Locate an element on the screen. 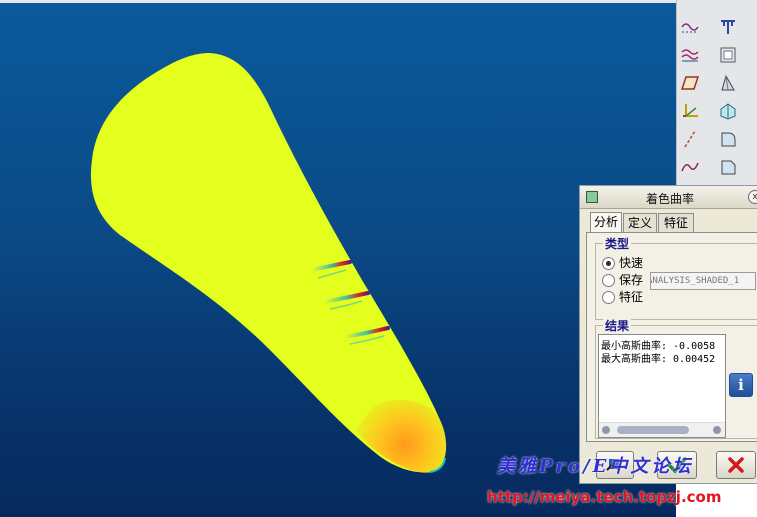 This screenshot has height=517, width=757. results-hscrollbar is located at coordinates (662, 429).